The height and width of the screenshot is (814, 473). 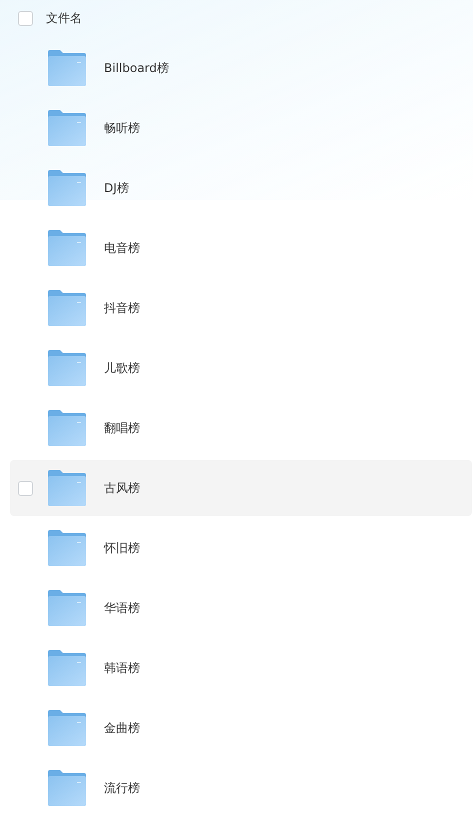 I want to click on file-row: 畅听榜, so click(x=241, y=128).